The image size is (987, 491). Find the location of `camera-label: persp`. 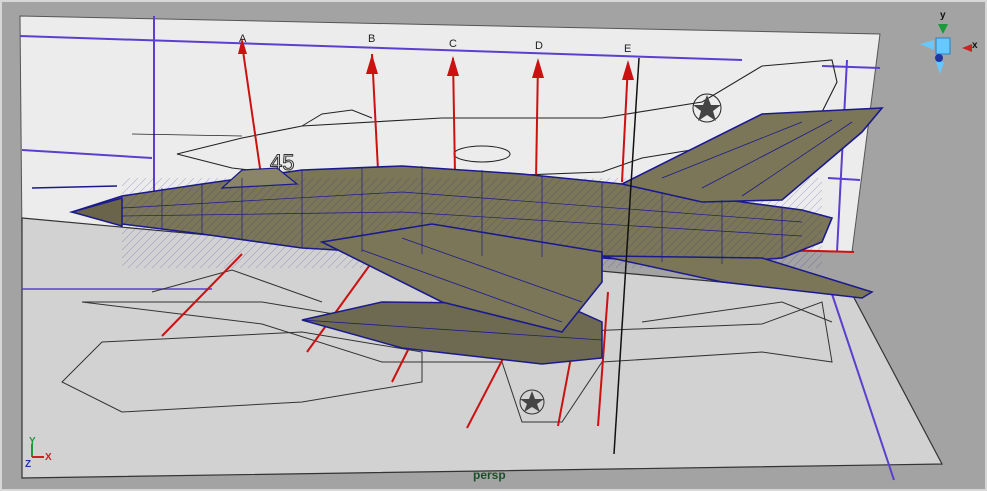

camera-label: persp is located at coordinates (489, 475).